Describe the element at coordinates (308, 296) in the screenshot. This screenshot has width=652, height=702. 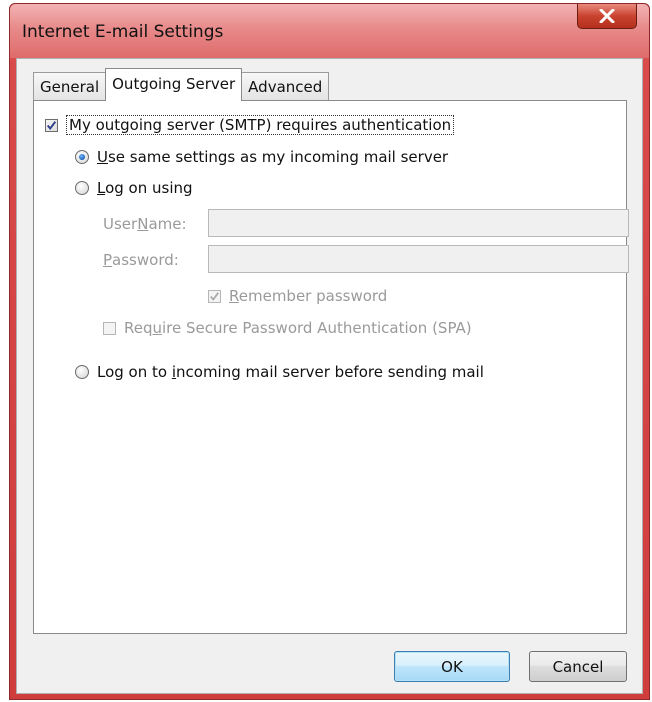
I see `remember-password-label: Remember password` at that location.